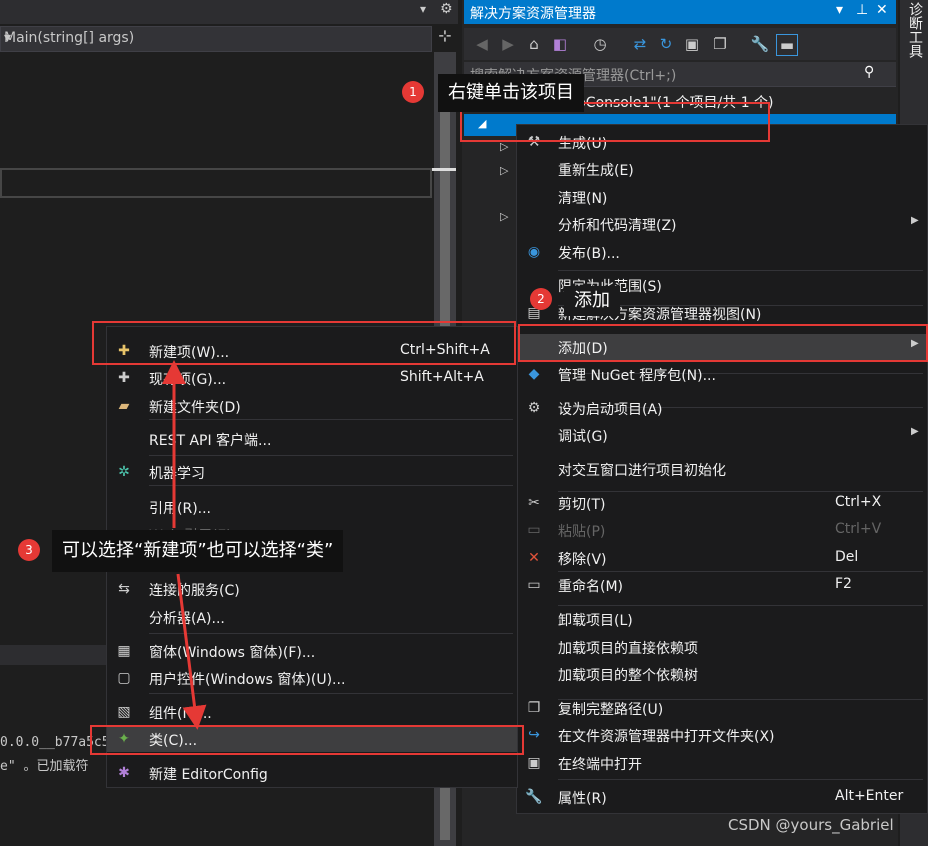 The image size is (928, 846). Describe the element at coordinates (184, 545) in the screenshot. I see `annotation-arrows` at that location.